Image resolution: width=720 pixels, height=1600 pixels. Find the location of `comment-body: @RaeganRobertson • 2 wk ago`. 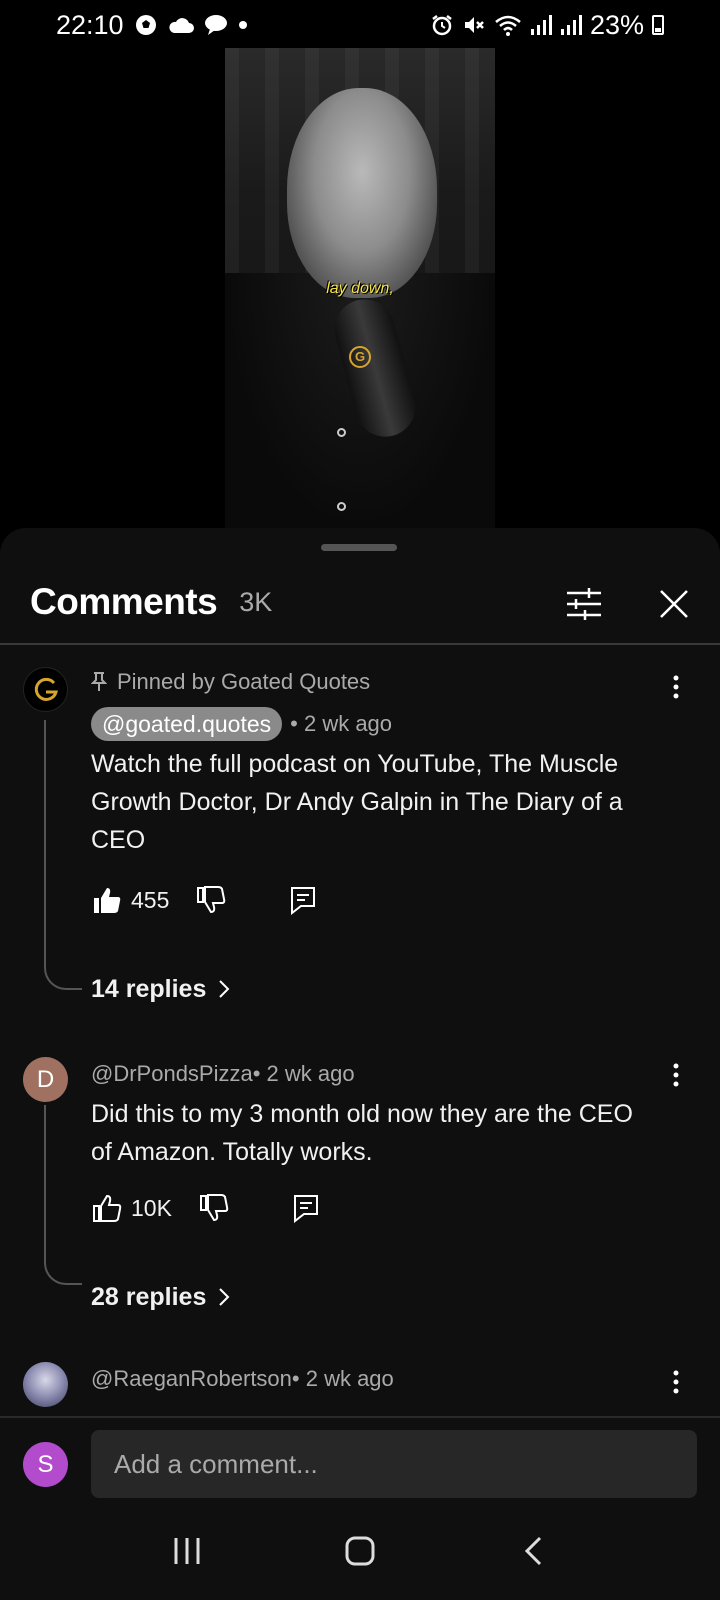

comment-body: @RaeganRobertson • 2 wk ago is located at coordinates (370, 1379).